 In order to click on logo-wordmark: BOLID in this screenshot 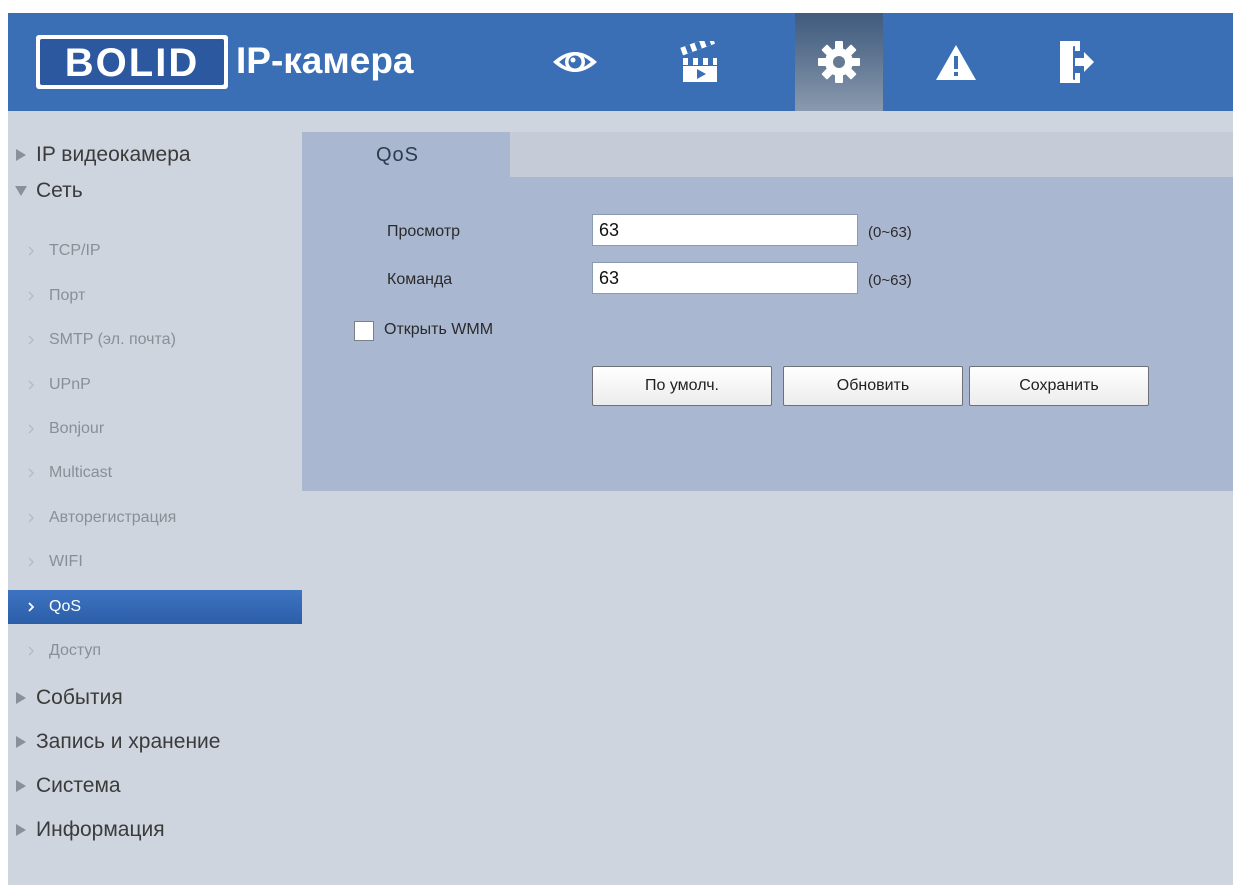, I will do `click(132, 63)`.